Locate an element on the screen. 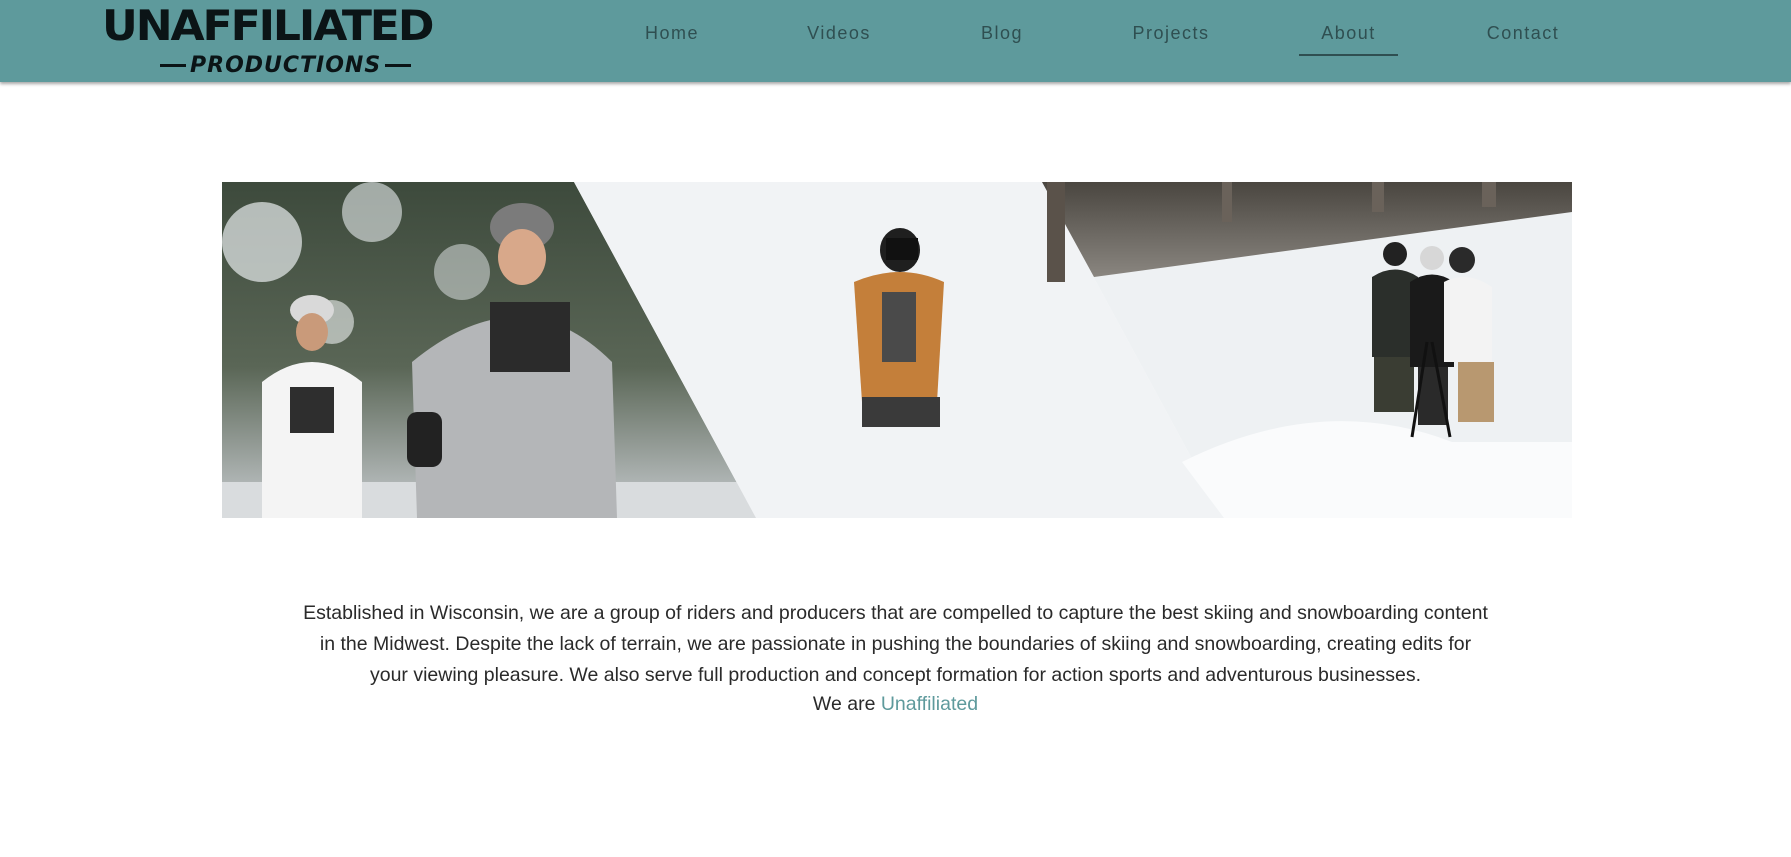 The image size is (1791, 857). tagline-accent: Unaffiliated is located at coordinates (929, 704).